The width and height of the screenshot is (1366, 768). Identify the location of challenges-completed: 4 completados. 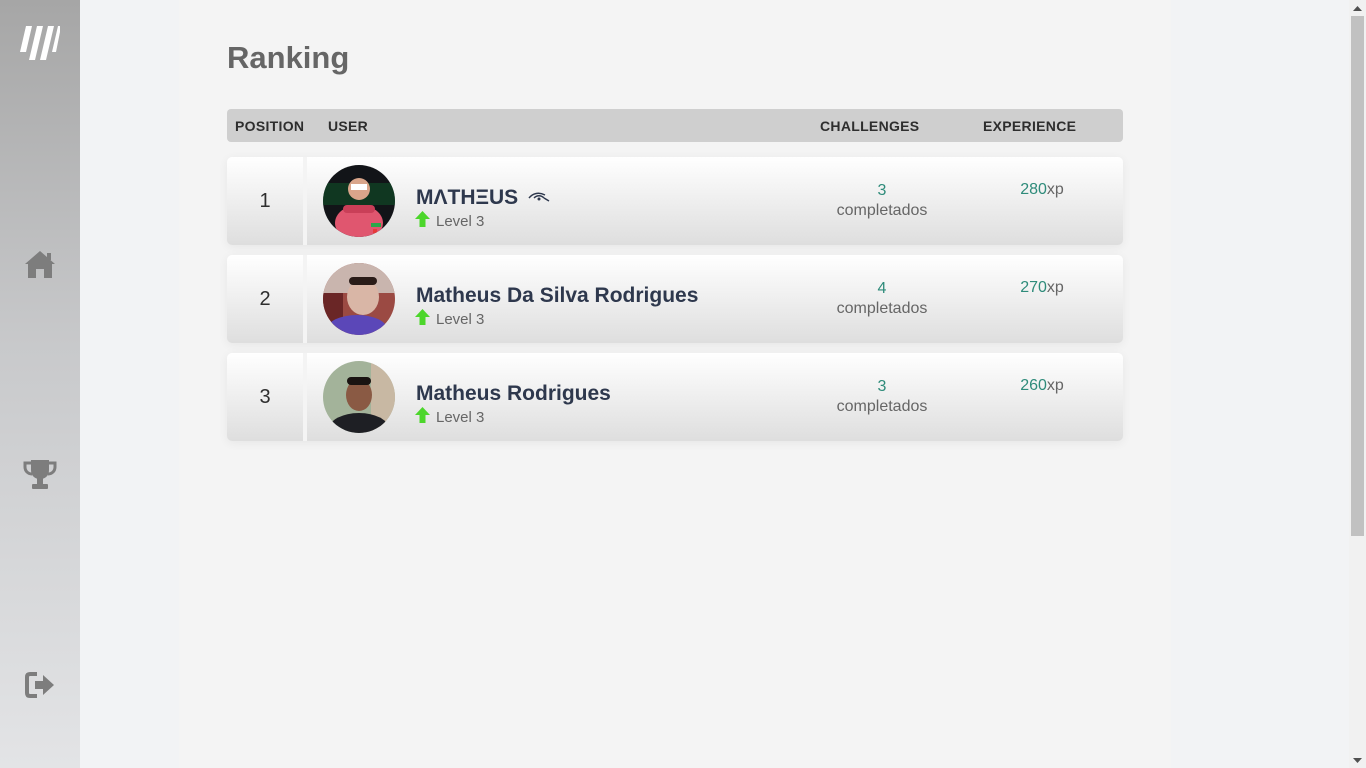
(882, 299).